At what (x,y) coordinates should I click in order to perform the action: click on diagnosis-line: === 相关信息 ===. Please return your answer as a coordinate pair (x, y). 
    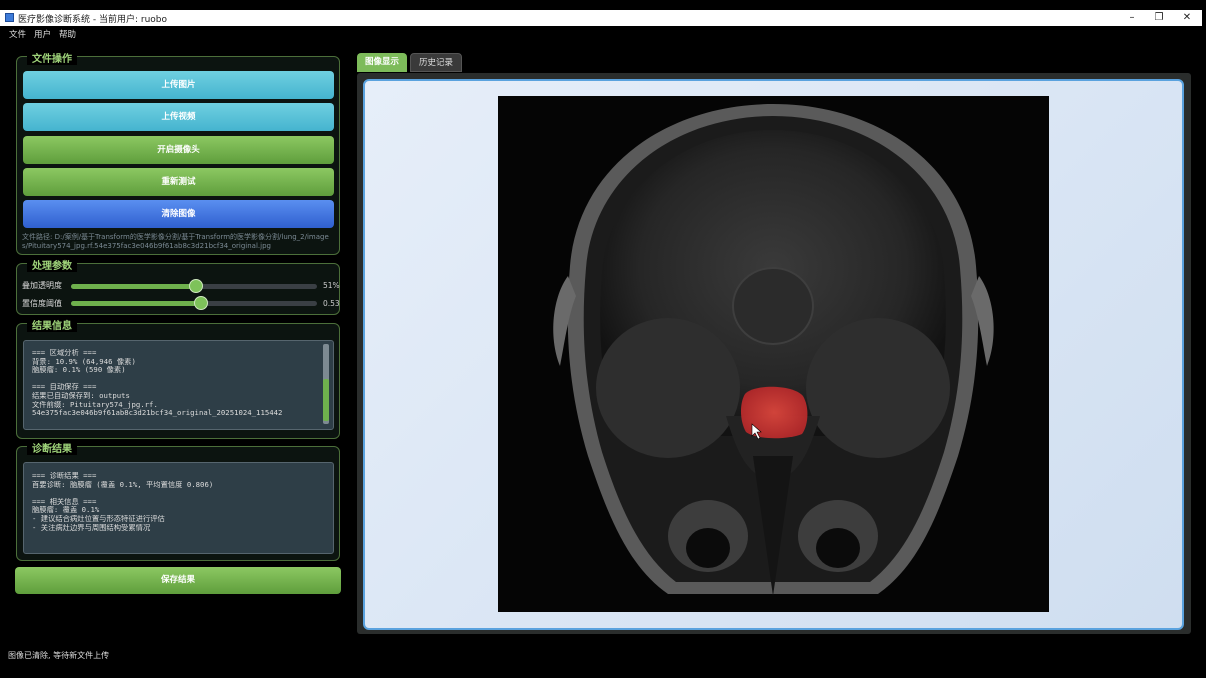
    Looking at the image, I should click on (64, 501).